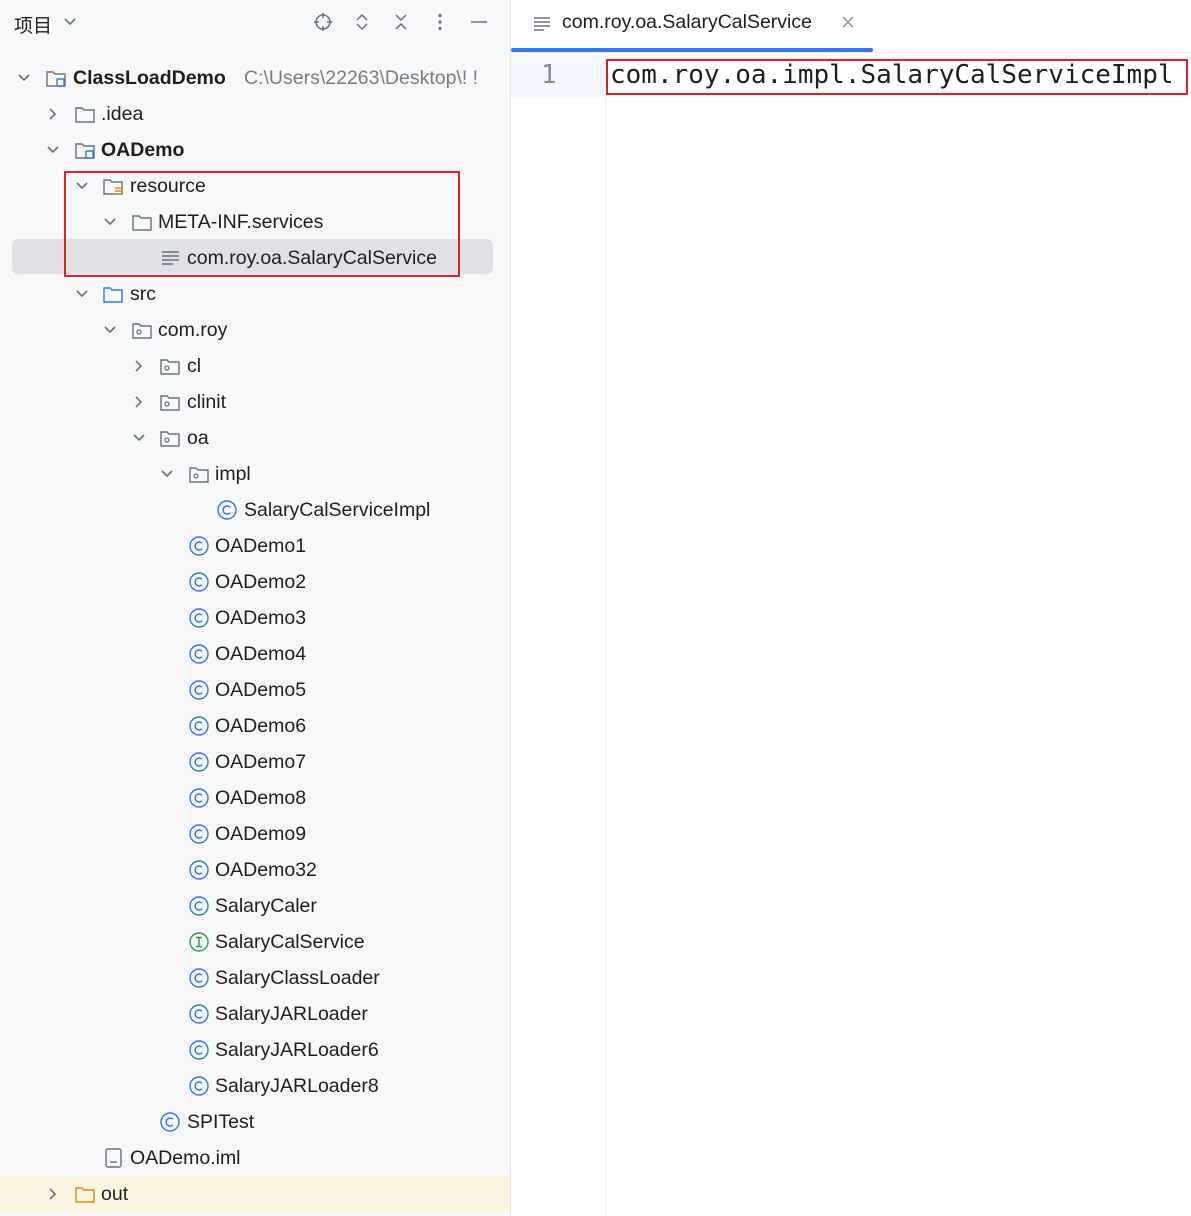  Describe the element at coordinates (255, 834) in the screenshot. I see `tree-node-class: OADemo9` at that location.